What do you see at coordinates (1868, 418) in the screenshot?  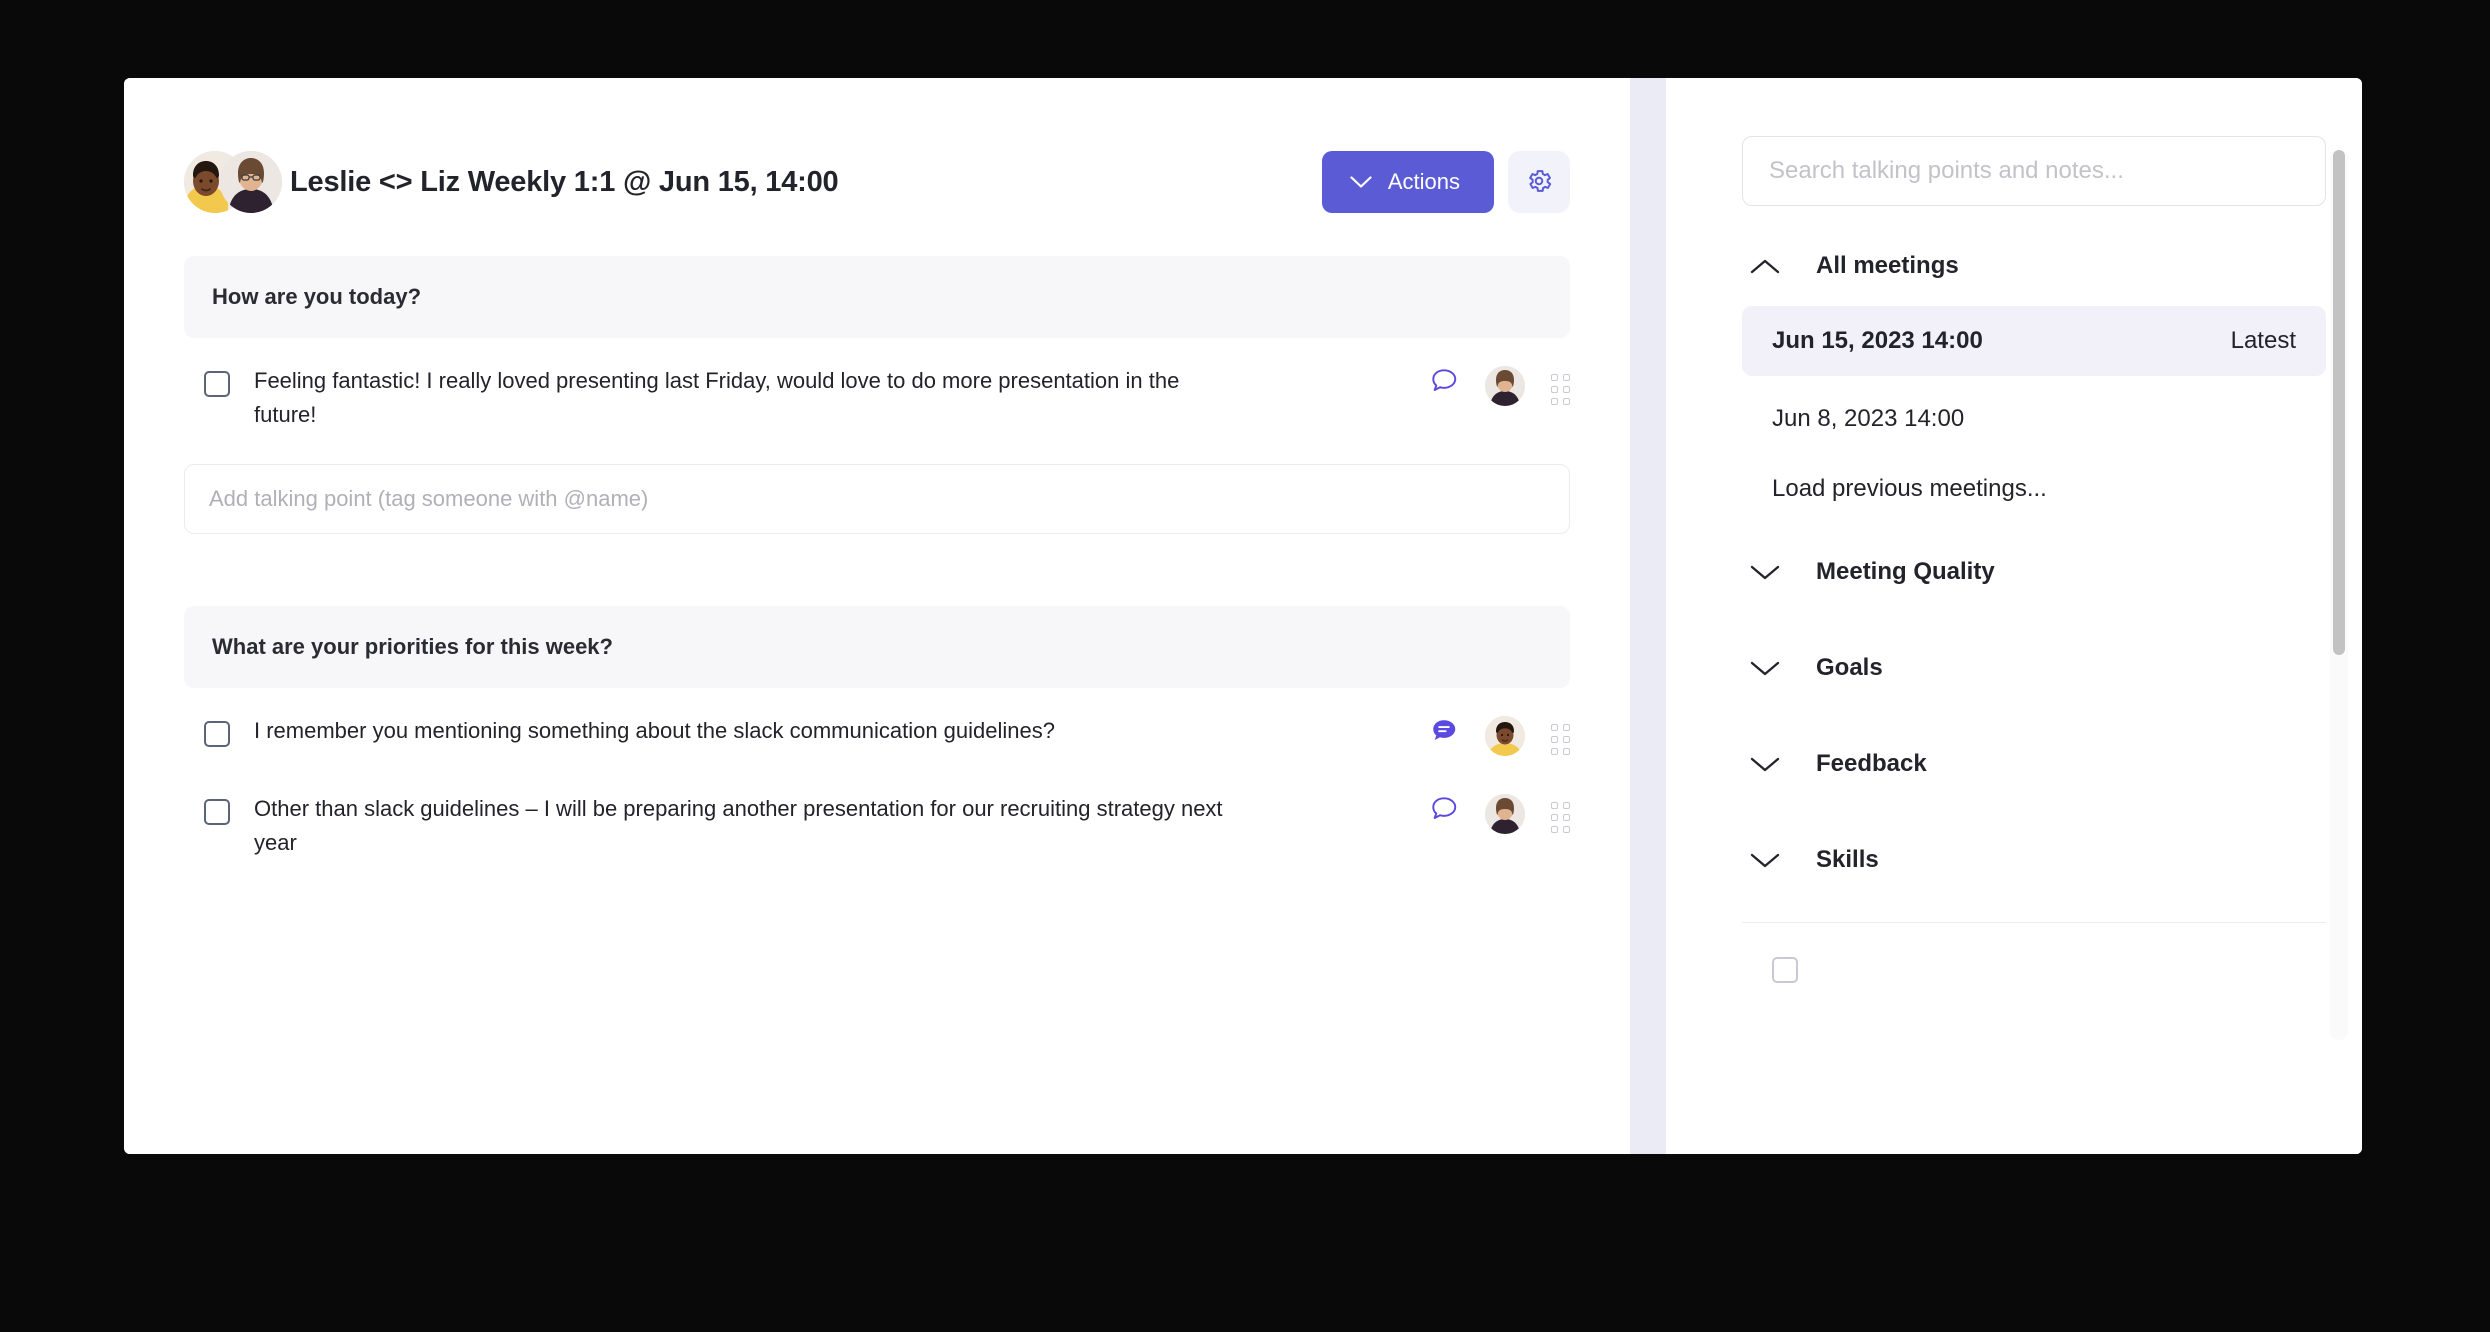 I see `meeting-date: Jun 8, 2023 14:00` at bounding box center [1868, 418].